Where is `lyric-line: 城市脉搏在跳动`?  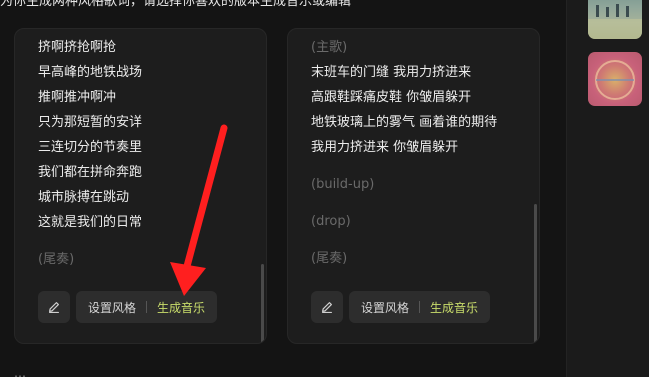
lyric-line: 城市脉搏在跳动 is located at coordinates (84, 197).